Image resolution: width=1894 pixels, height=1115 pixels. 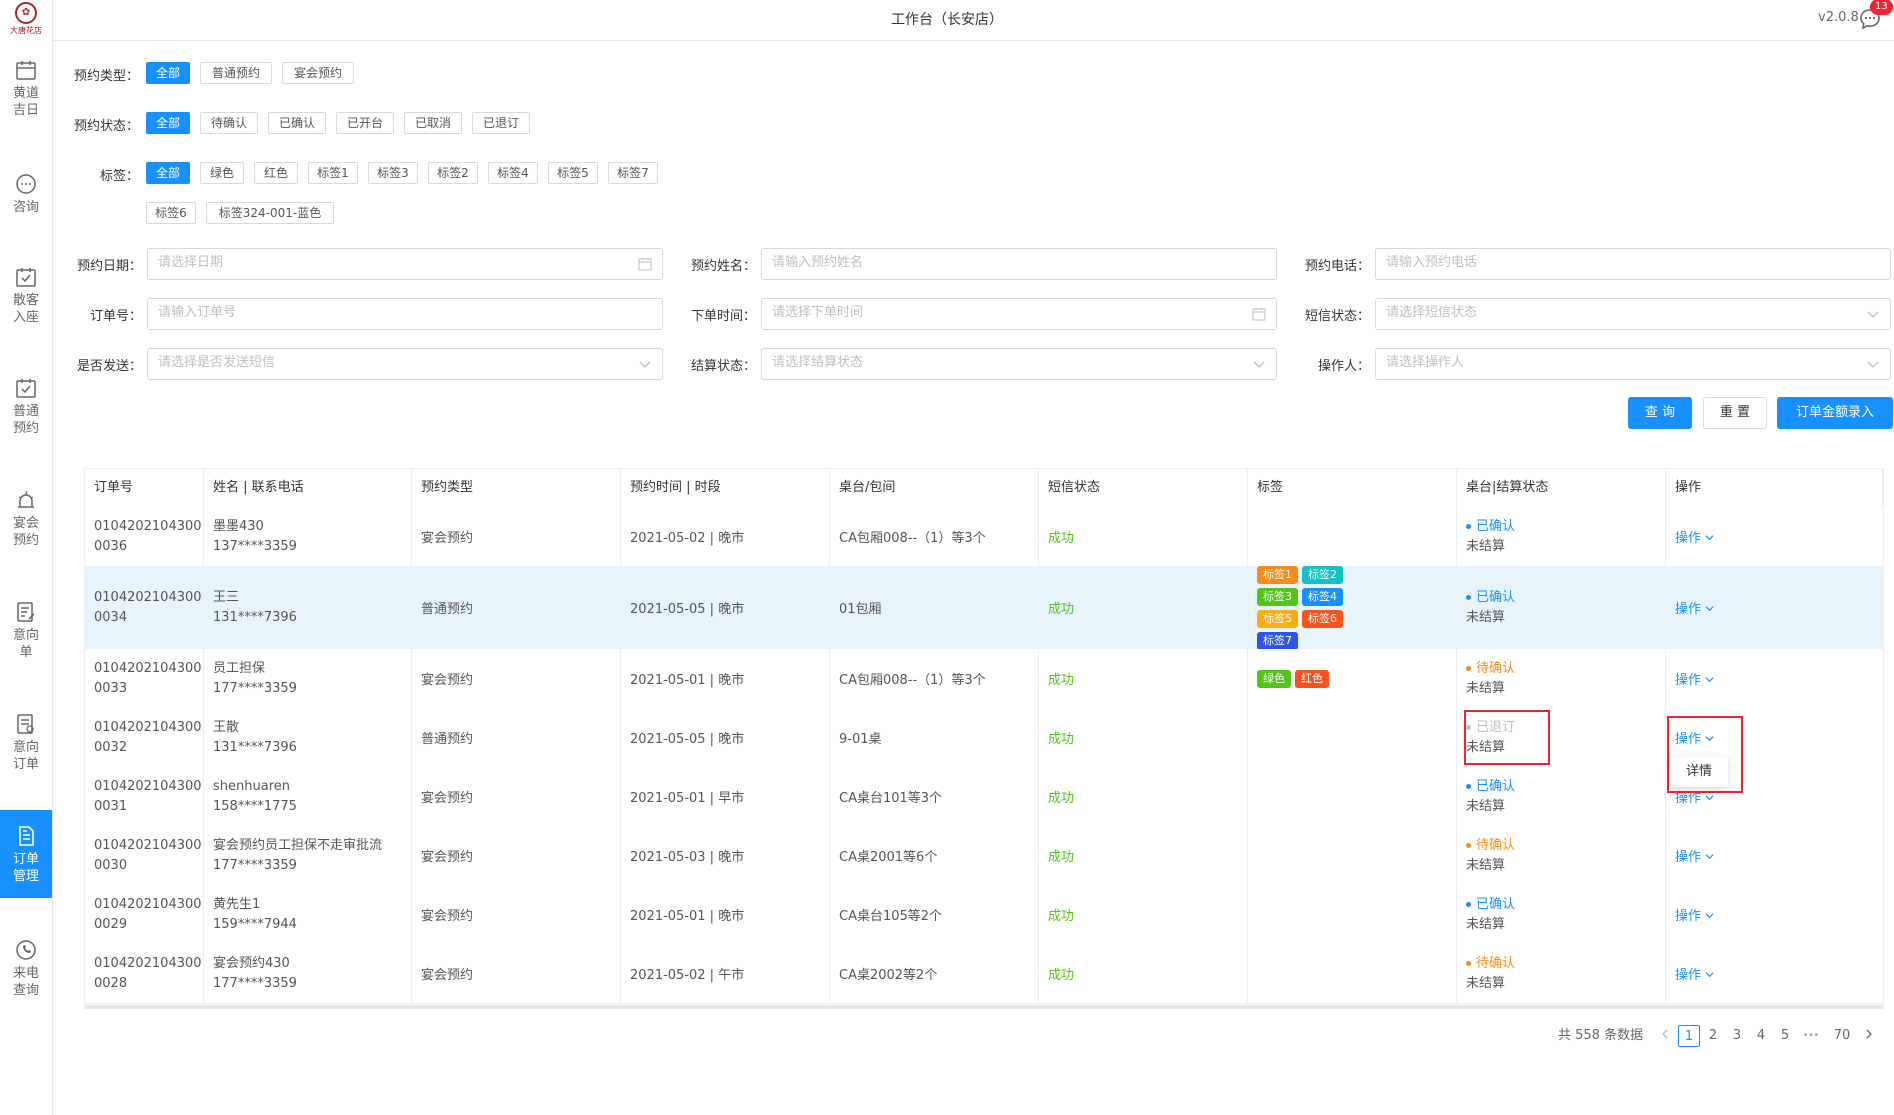 What do you see at coordinates (1875, 17) in the screenshot?
I see `message-button: 13` at bounding box center [1875, 17].